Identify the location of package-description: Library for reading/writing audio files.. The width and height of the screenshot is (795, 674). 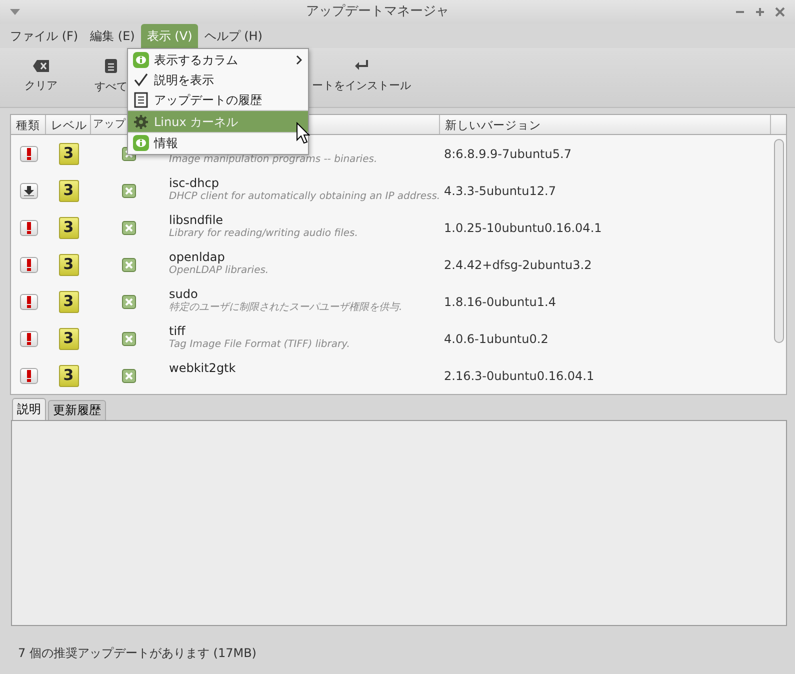
(263, 234).